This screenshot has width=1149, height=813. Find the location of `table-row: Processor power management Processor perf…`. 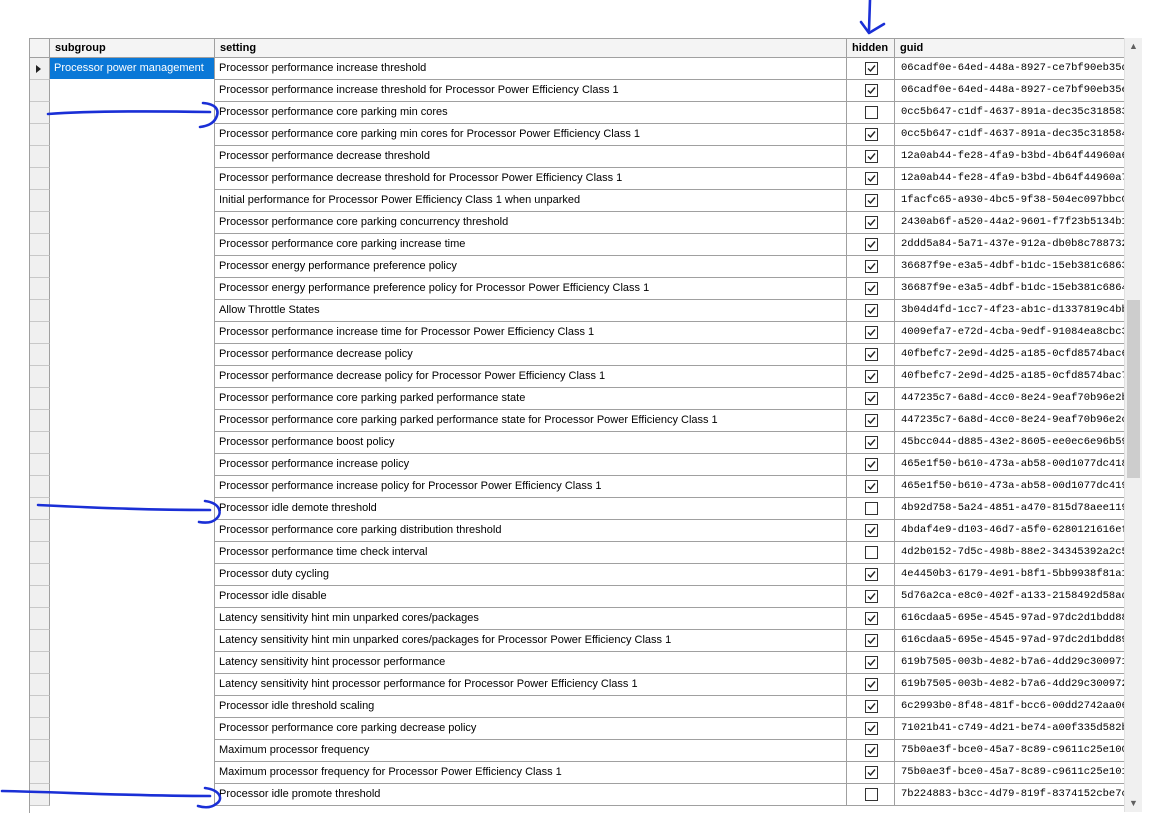

table-row: Processor power management Processor perf… is located at coordinates (577, 69).